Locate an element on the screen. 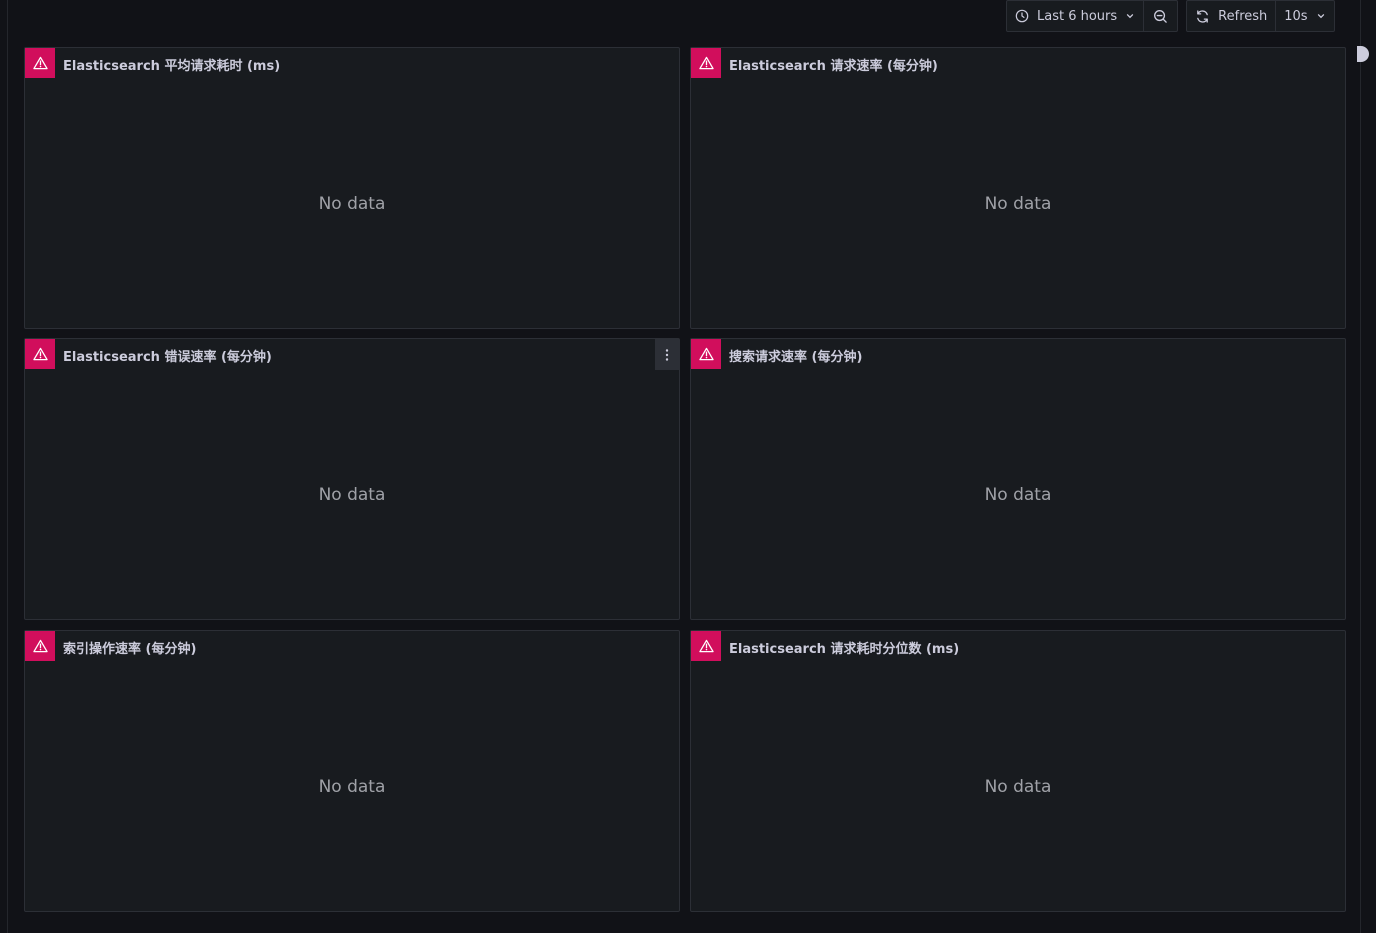 The width and height of the screenshot is (1376, 933). dashboard-toolbar: Last 6 hours Refresh 10s is located at coordinates (1170, 16).